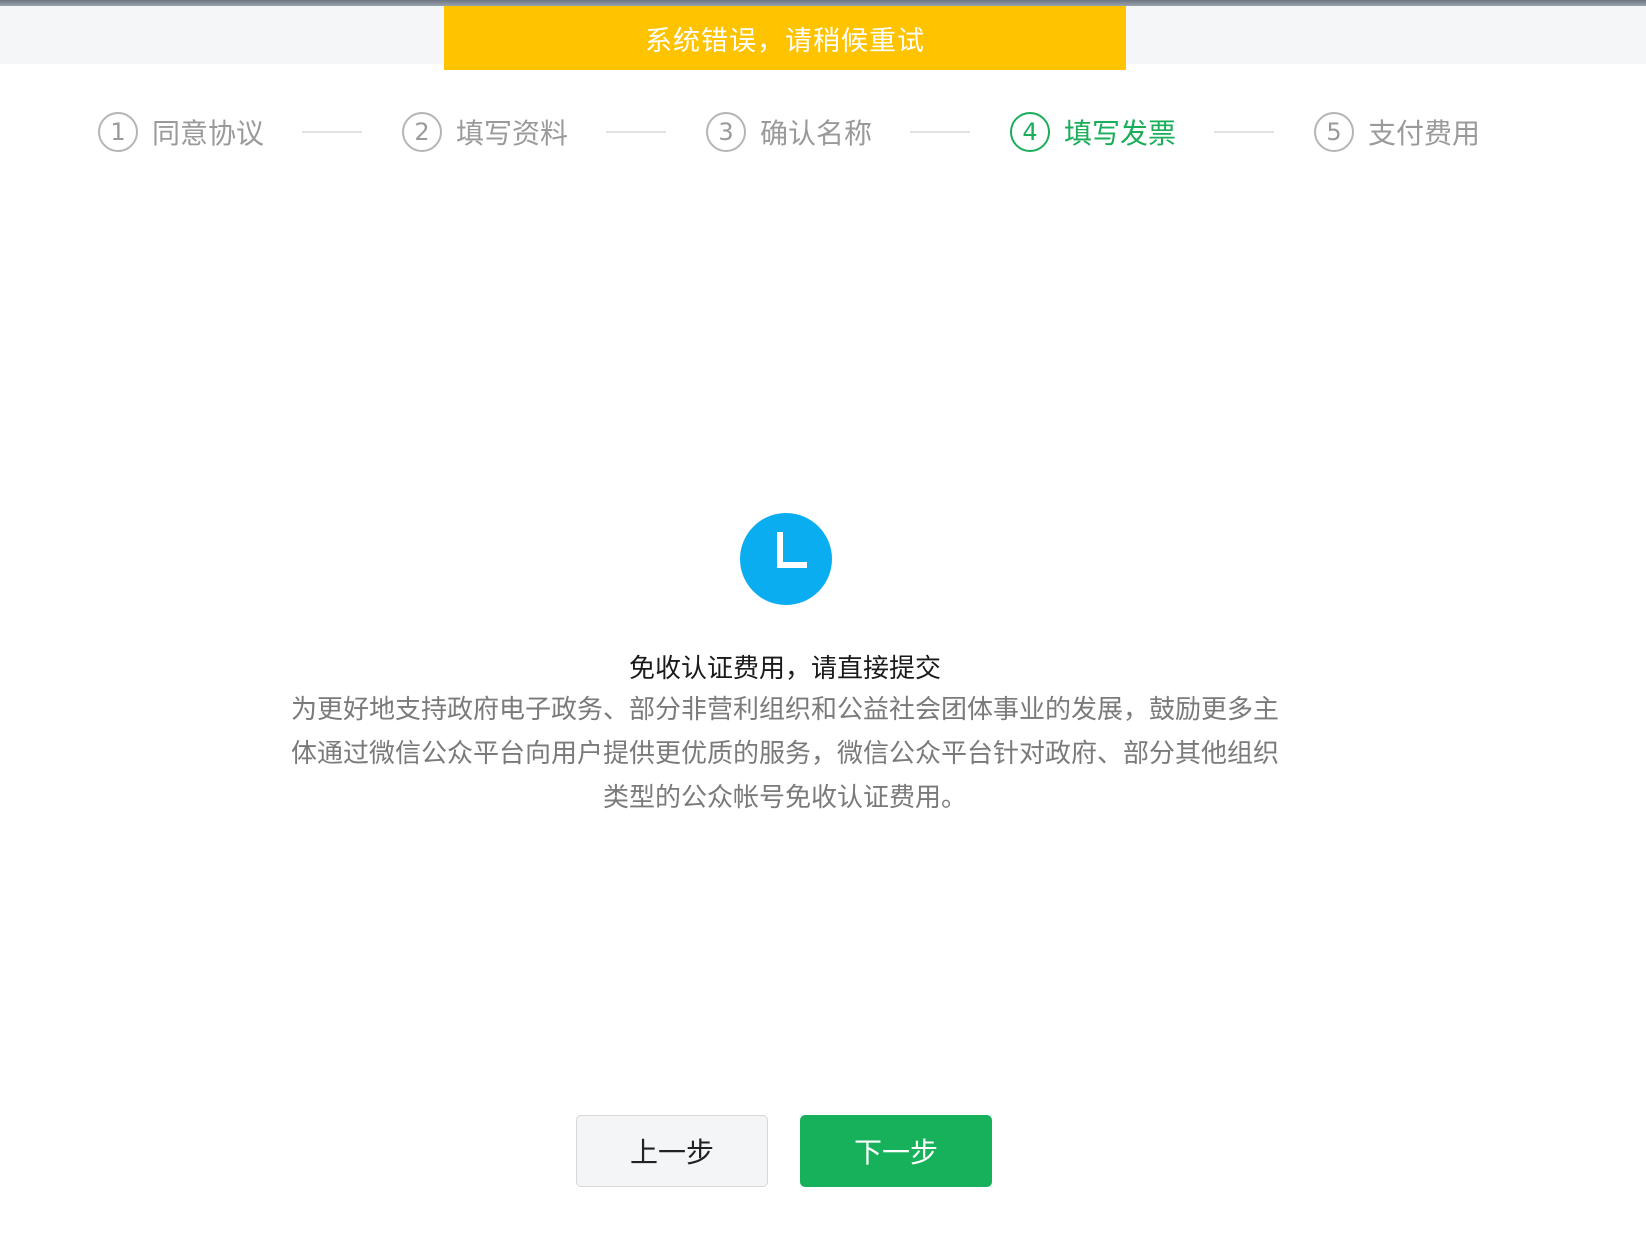  I want to click on step-1-label: 同意协议, so click(208, 133).